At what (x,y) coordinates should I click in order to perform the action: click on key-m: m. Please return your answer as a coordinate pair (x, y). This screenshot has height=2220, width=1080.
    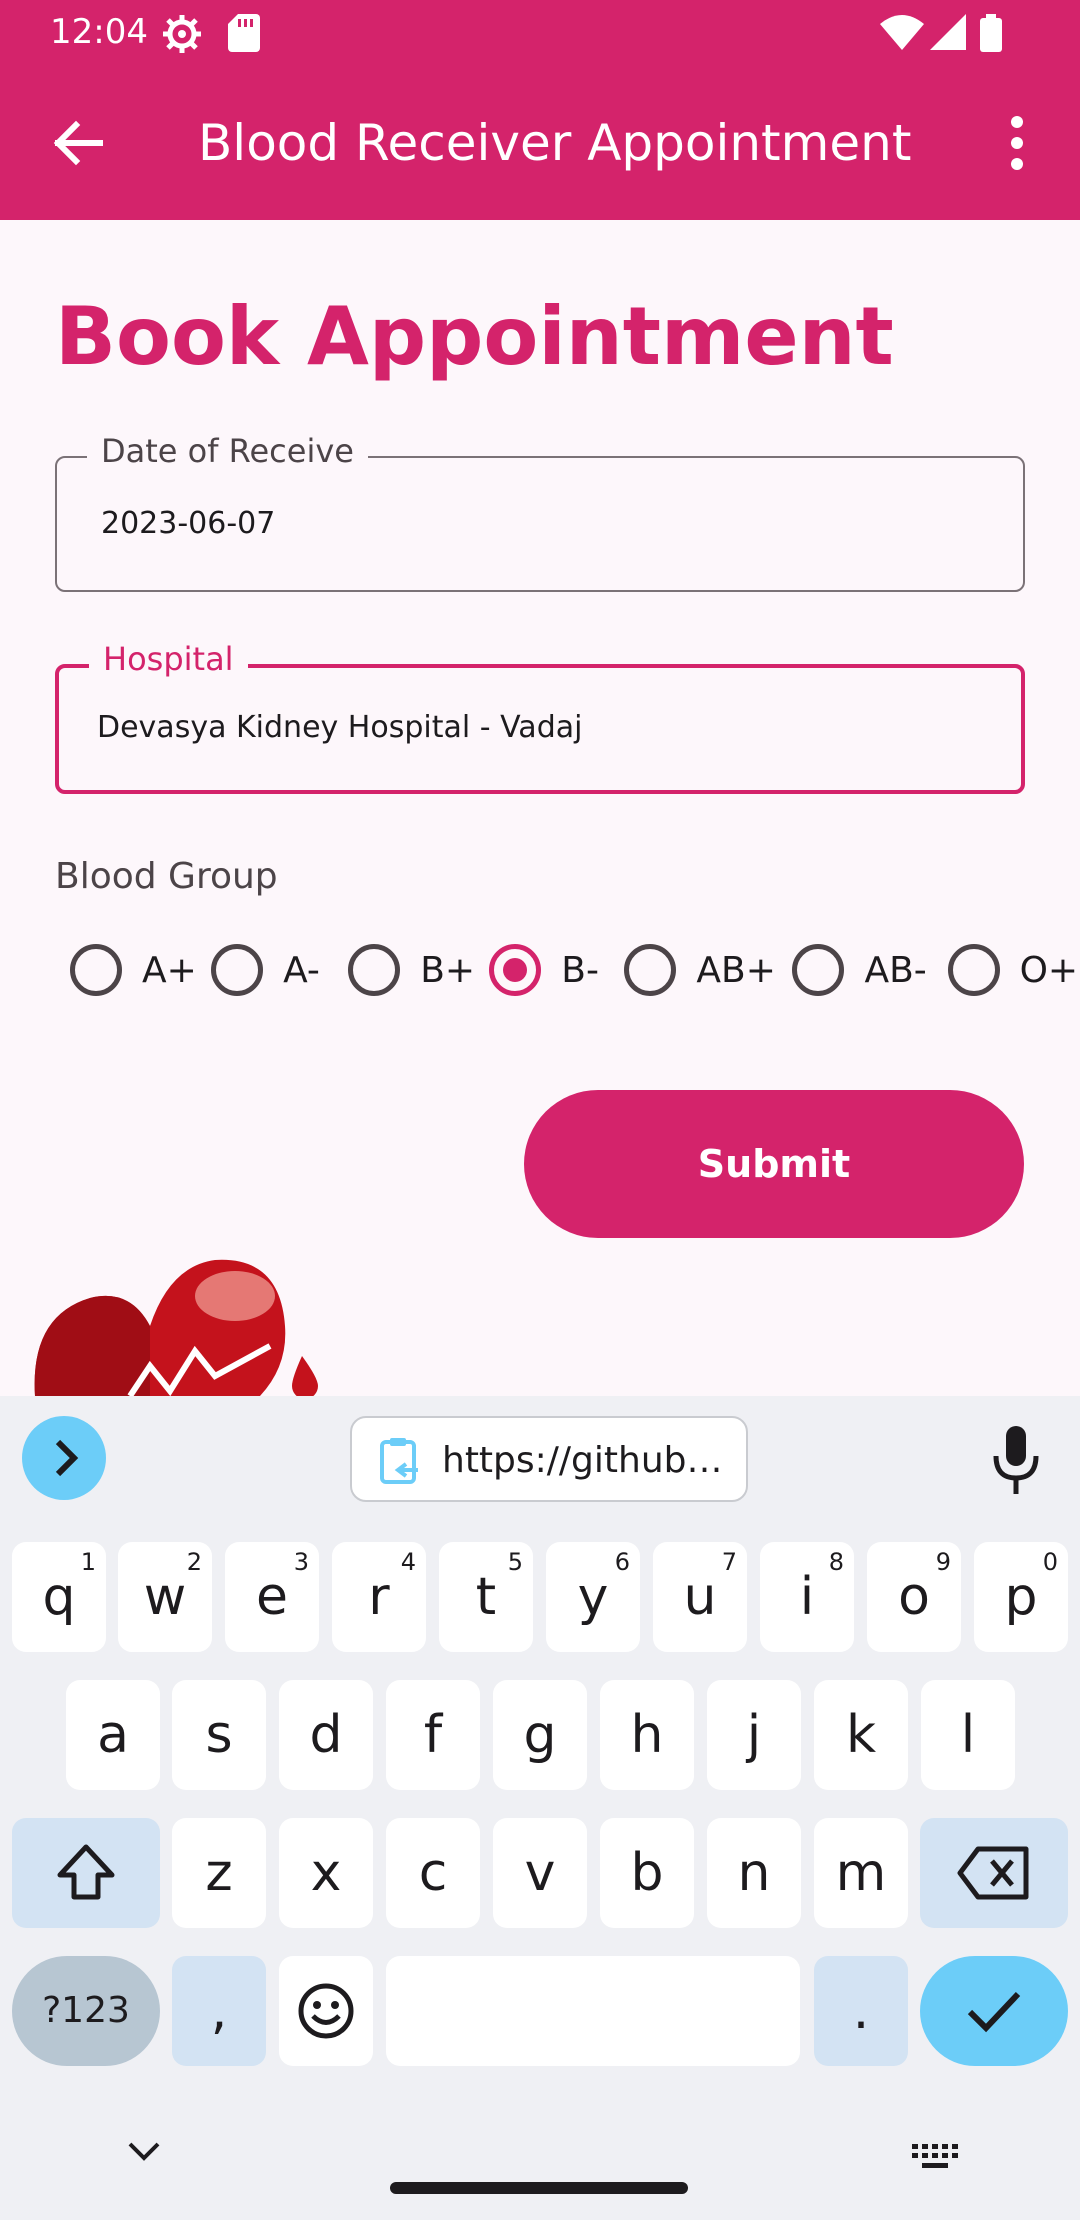
    Looking at the image, I should click on (861, 1873).